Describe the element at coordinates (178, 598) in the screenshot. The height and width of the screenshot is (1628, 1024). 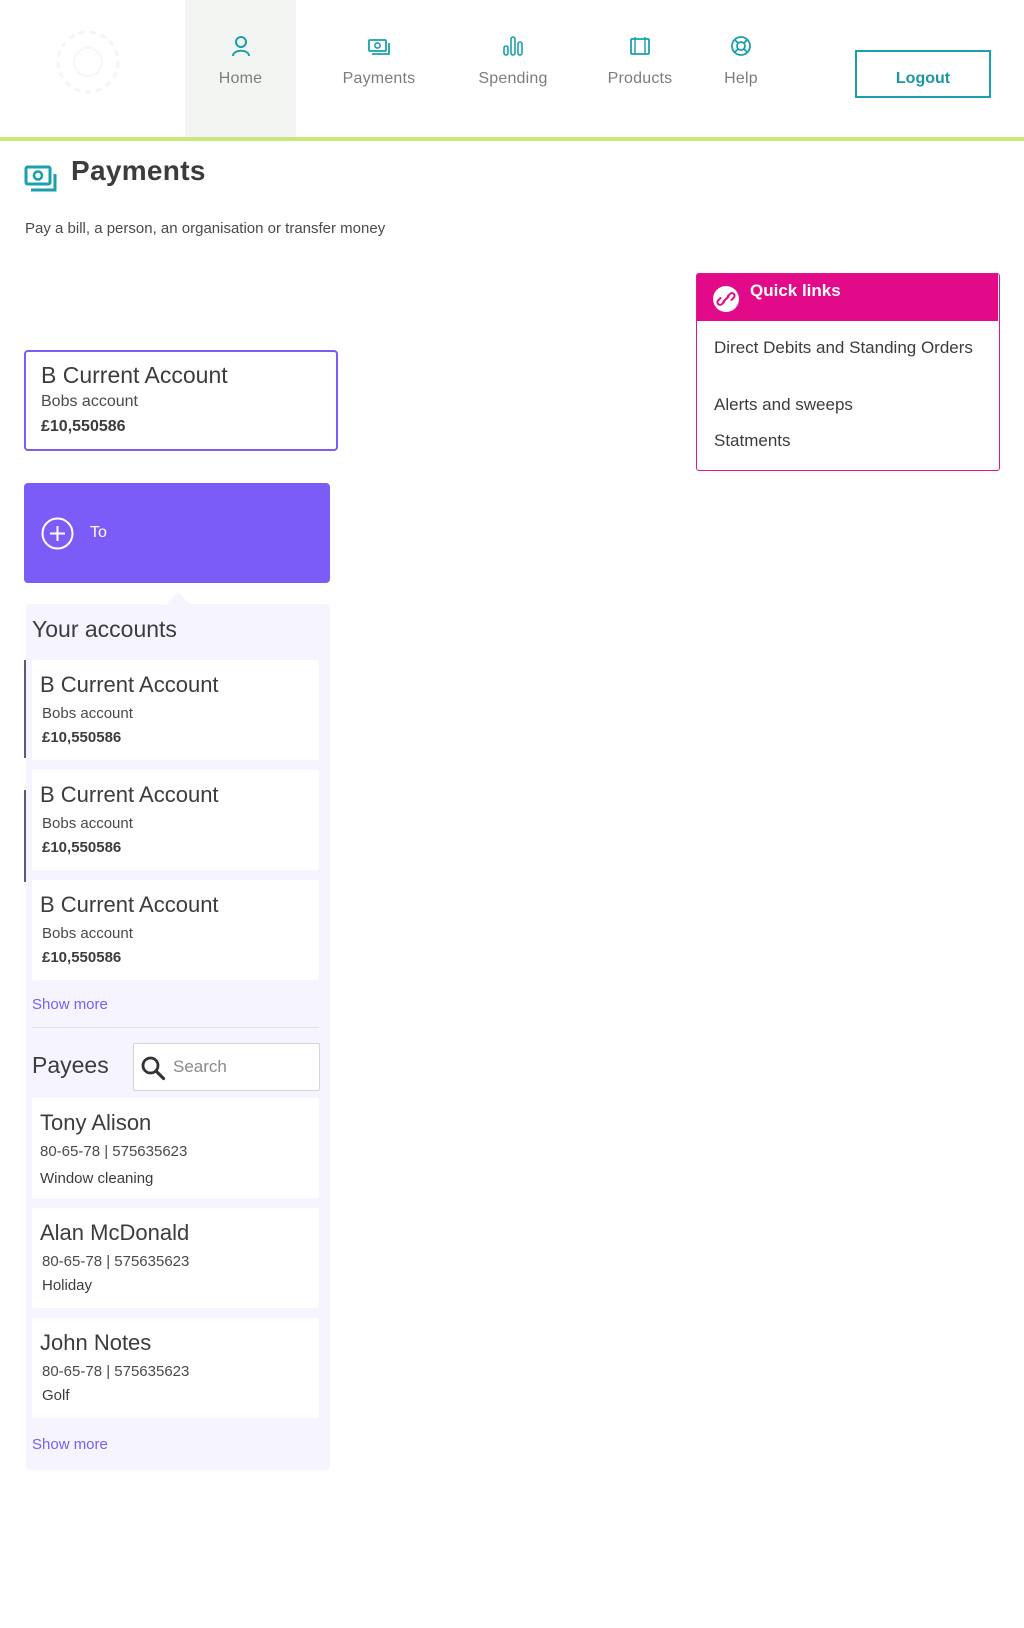
I see `dropdown-caret` at that location.